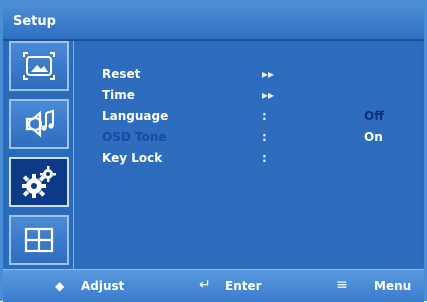 The height and width of the screenshot is (302, 427). I want to click on picture-icon, so click(39, 66).